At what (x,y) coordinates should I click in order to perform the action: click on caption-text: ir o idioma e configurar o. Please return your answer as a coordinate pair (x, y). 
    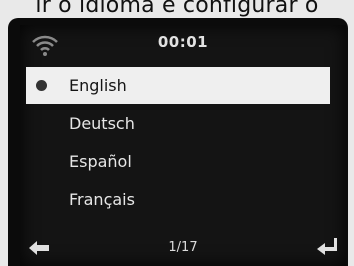
    Looking at the image, I should click on (177, 9).